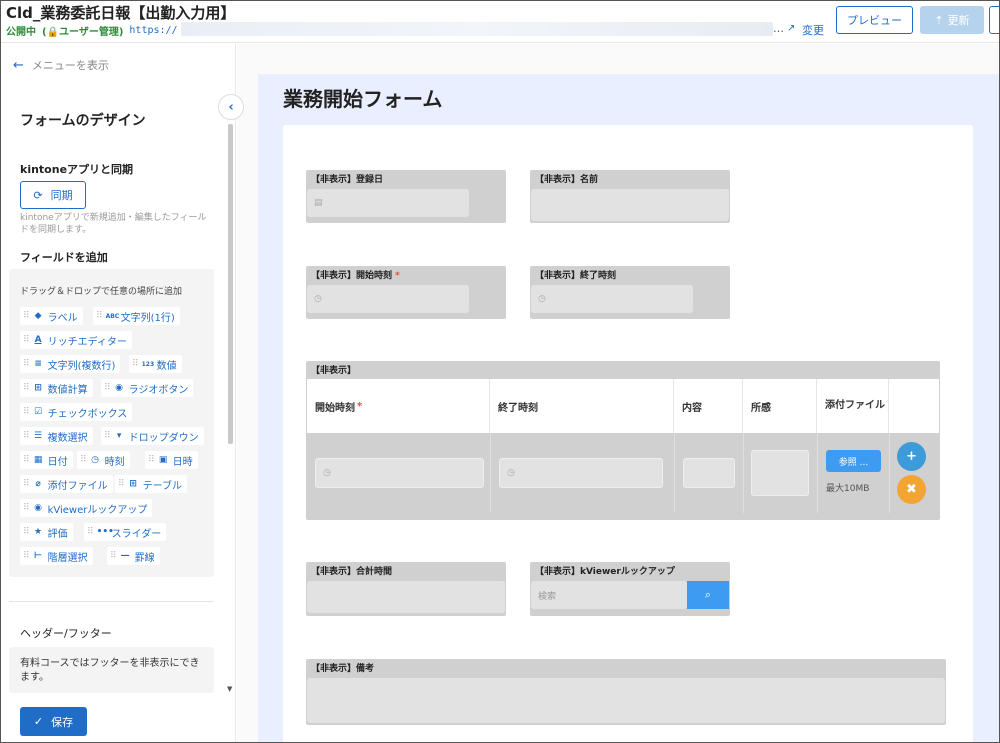 The height and width of the screenshot is (743, 1000). Describe the element at coordinates (780, 473) in the screenshot. I see `cell-impression-textarea` at that location.